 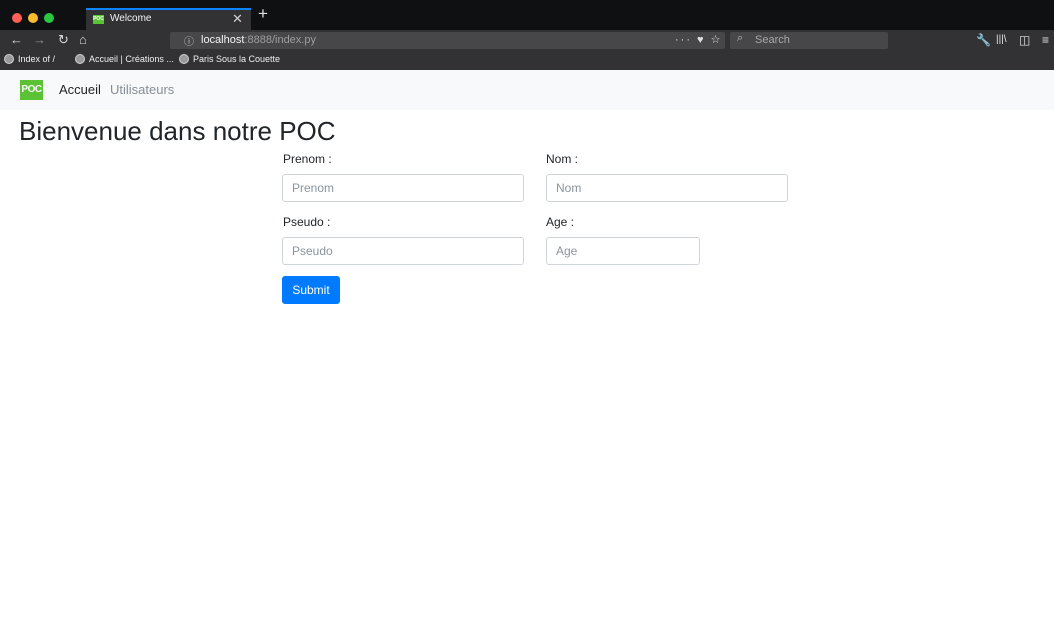 What do you see at coordinates (447, 40) in the screenshot?
I see `url-bar: ⓘ localhost:8888/index.py ··· ♥ ☆` at bounding box center [447, 40].